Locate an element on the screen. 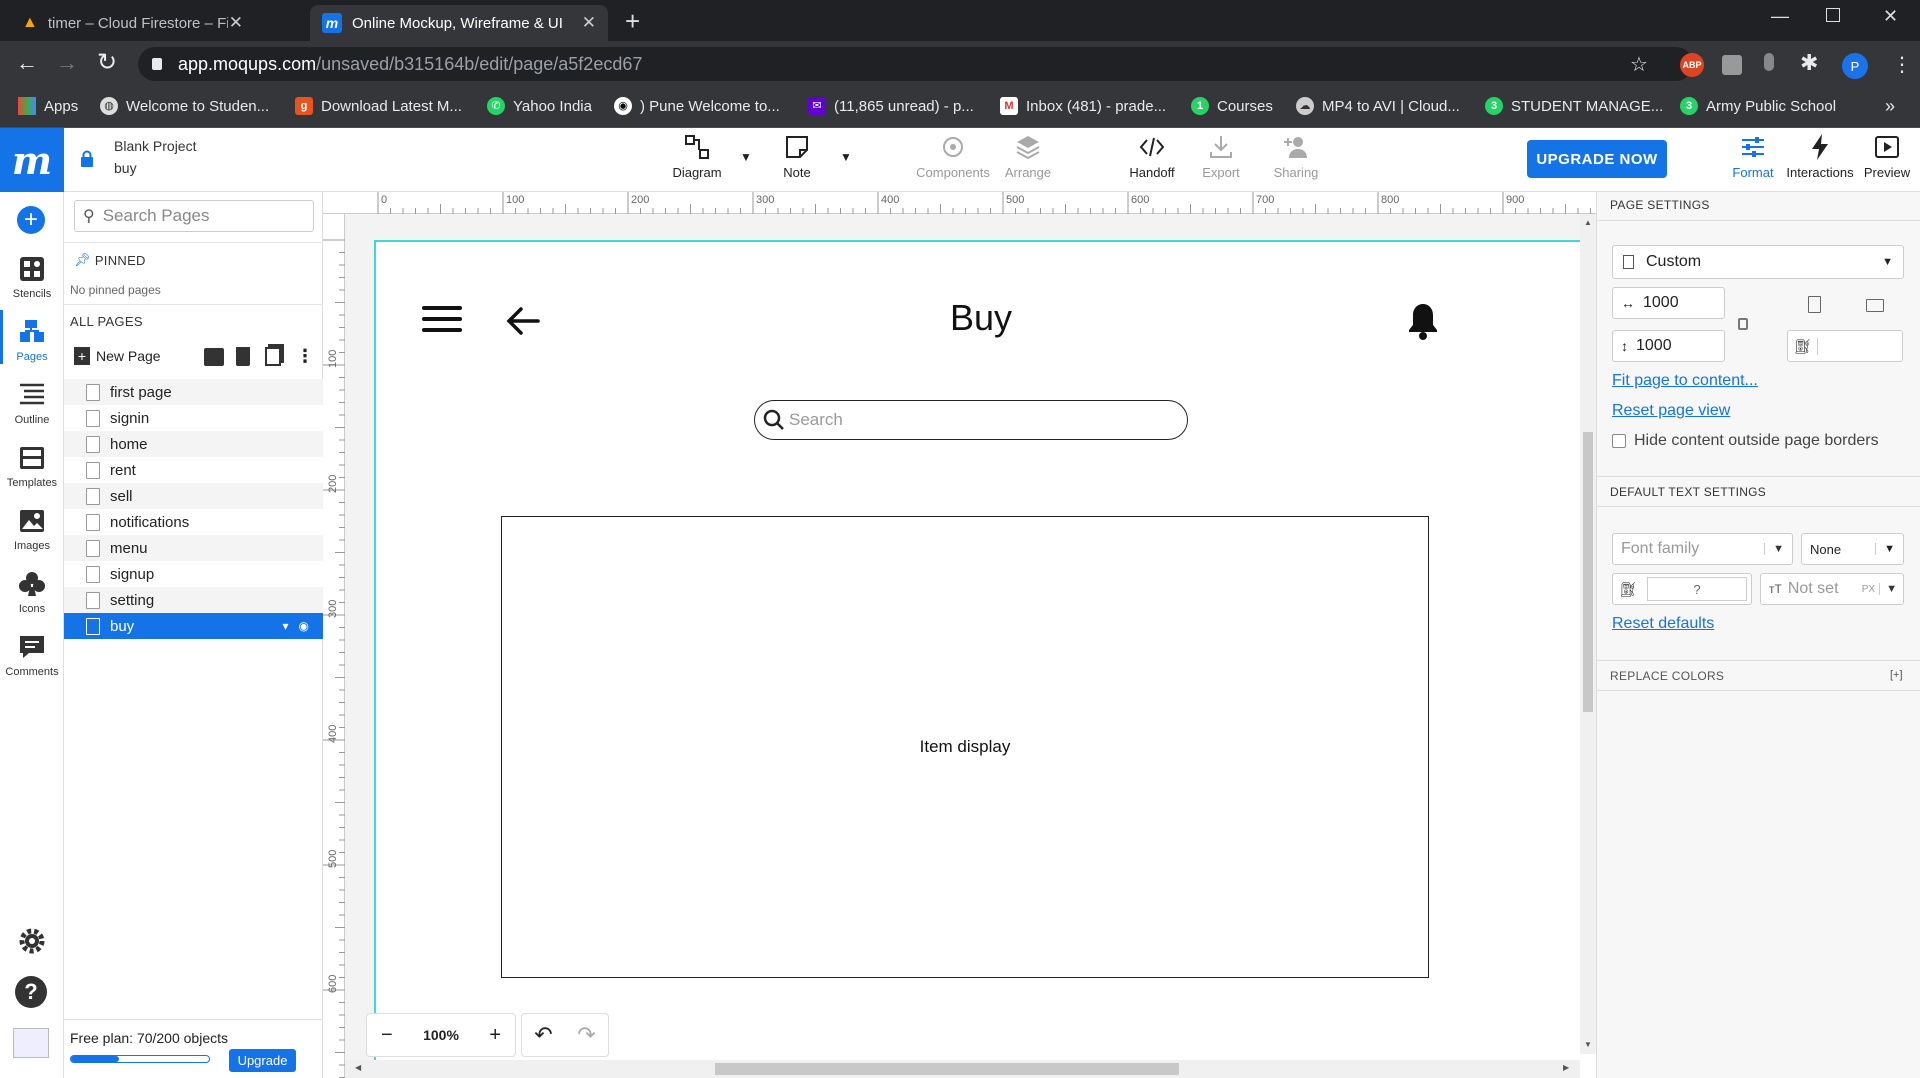 This screenshot has height=1078, width=1920. scroll-up-icon: ▲ is located at coordinates (1588, 222).